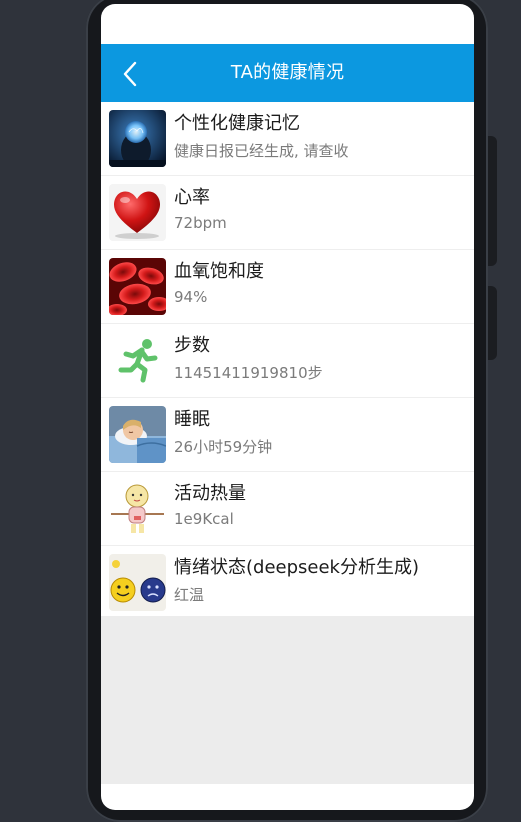 The height and width of the screenshot is (822, 521). What do you see at coordinates (137, 212) in the screenshot?
I see `heart-icon` at bounding box center [137, 212].